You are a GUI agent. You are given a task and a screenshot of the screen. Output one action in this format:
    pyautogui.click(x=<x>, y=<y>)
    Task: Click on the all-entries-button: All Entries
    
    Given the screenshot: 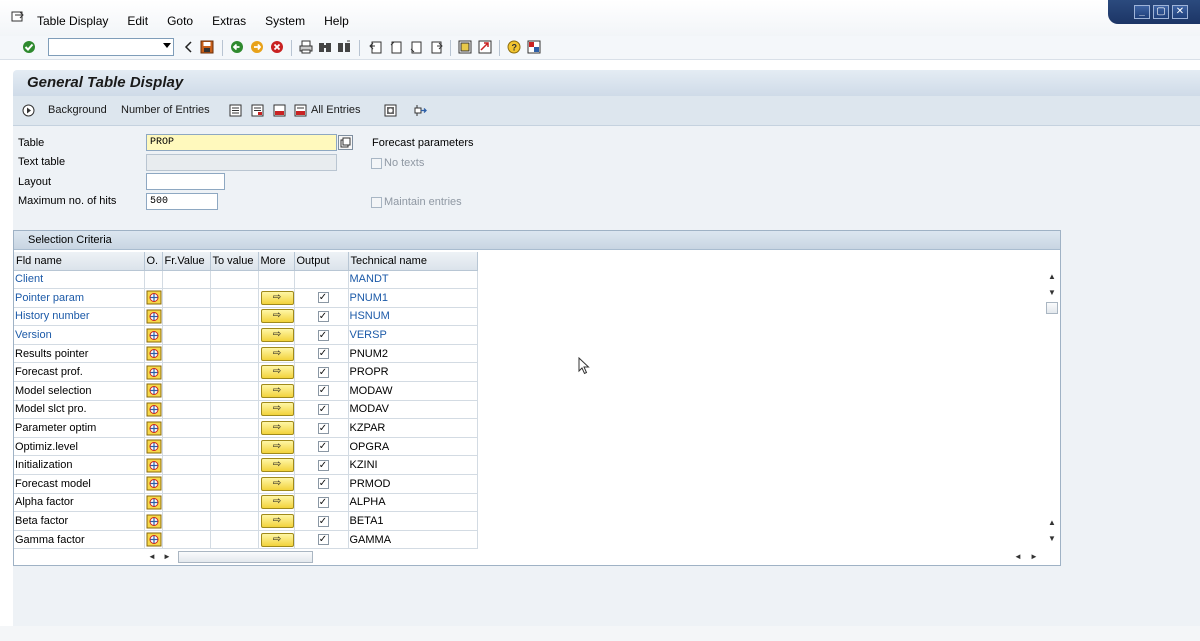 What is the action you would take?
    pyautogui.click(x=336, y=110)
    